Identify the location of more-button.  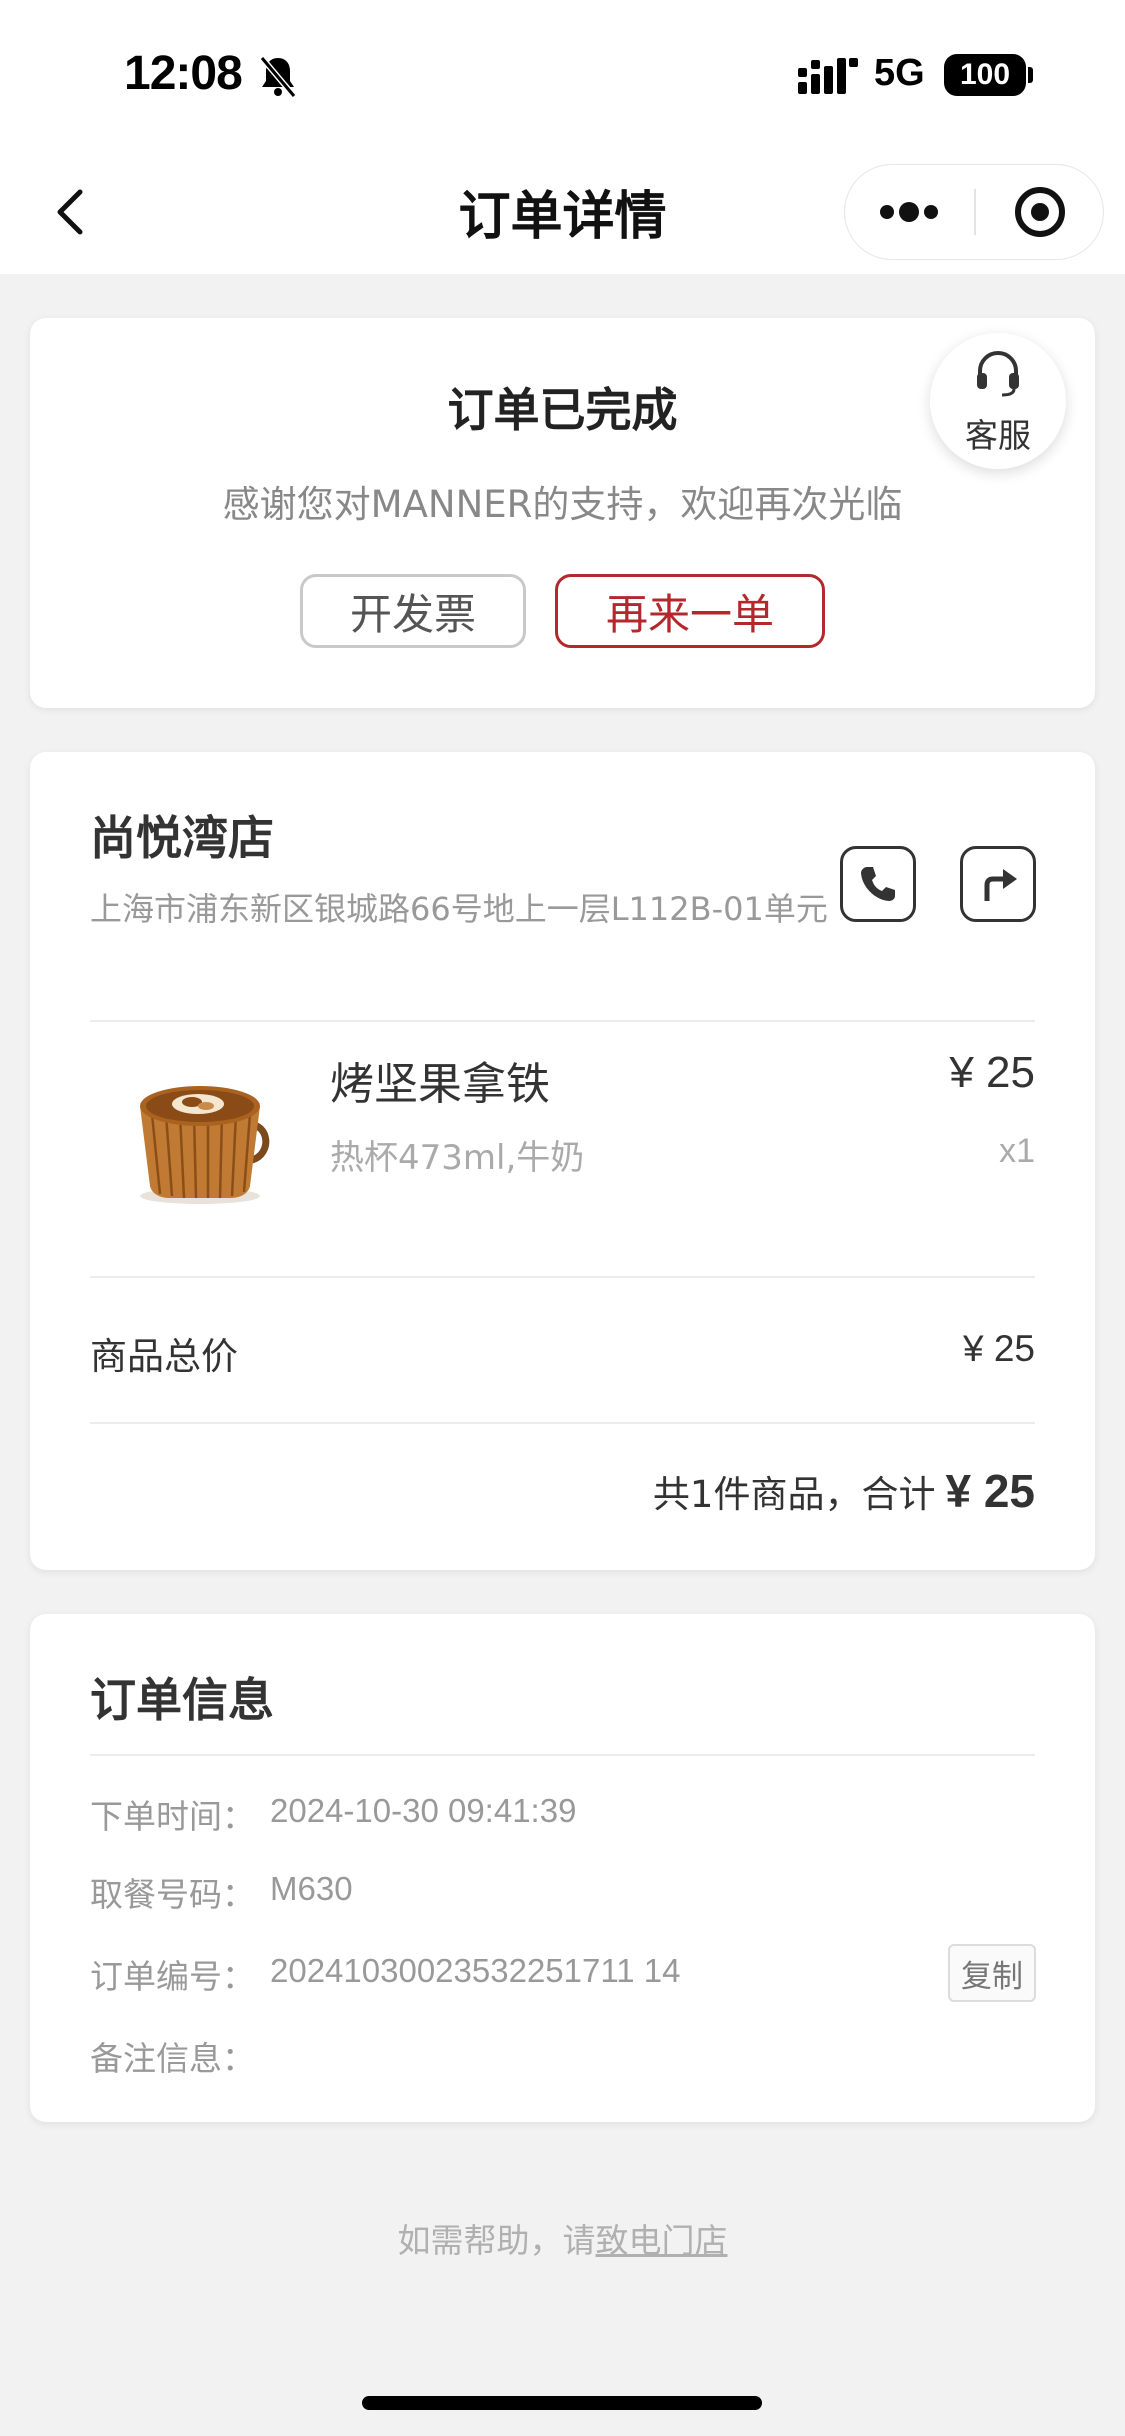
(909, 212).